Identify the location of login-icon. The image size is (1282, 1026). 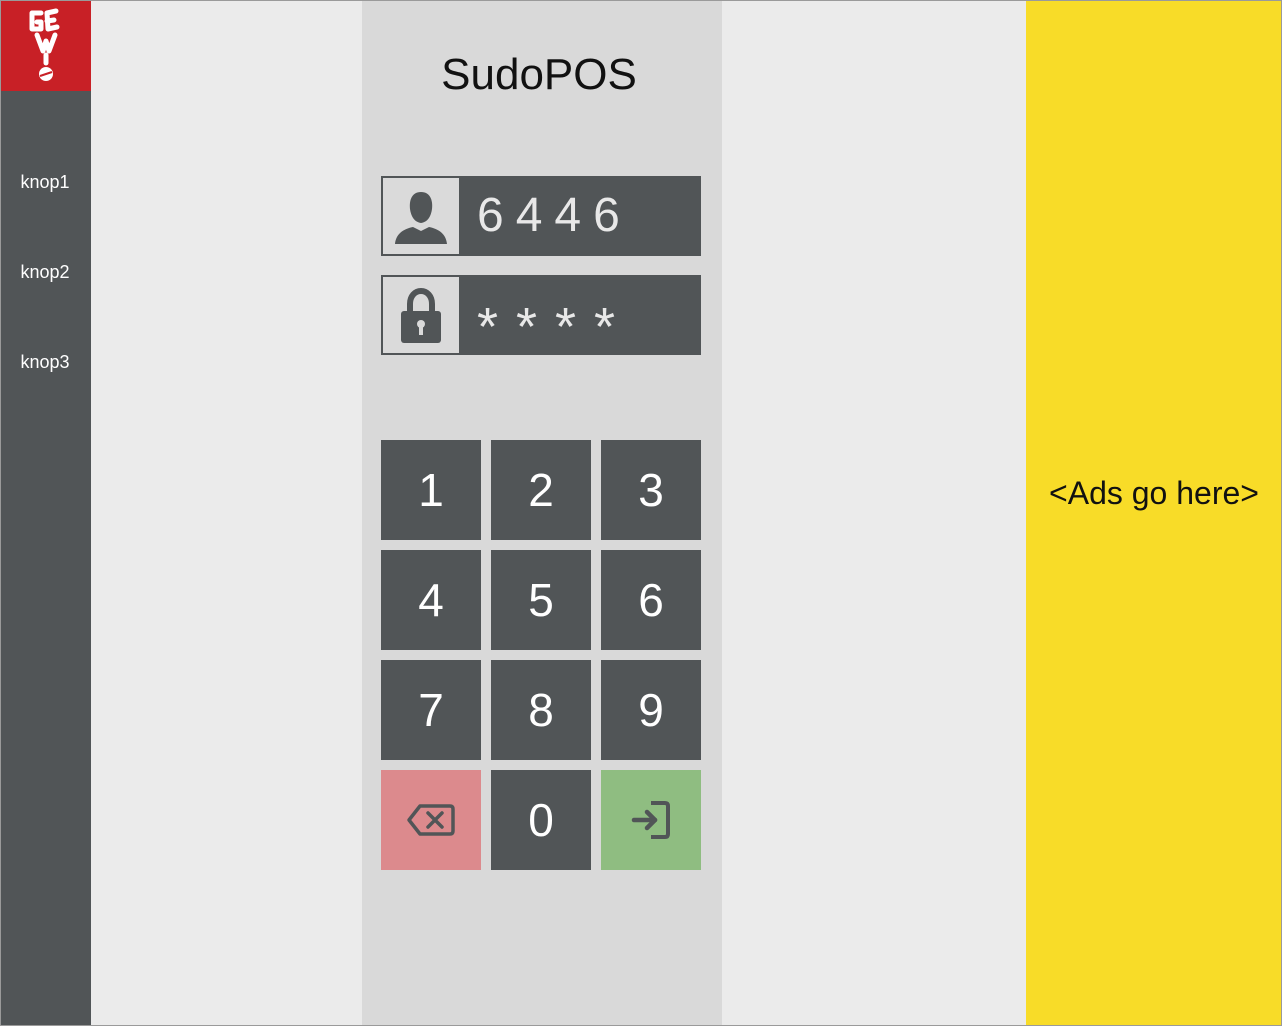
(650, 820).